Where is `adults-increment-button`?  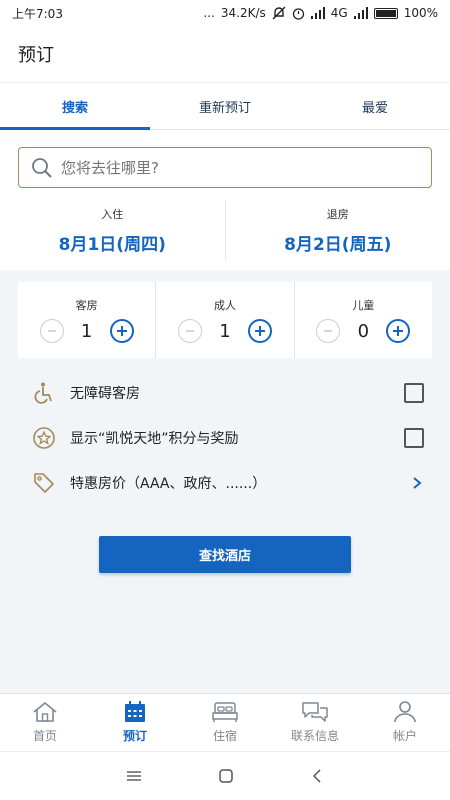
adults-increment-button is located at coordinates (259, 331).